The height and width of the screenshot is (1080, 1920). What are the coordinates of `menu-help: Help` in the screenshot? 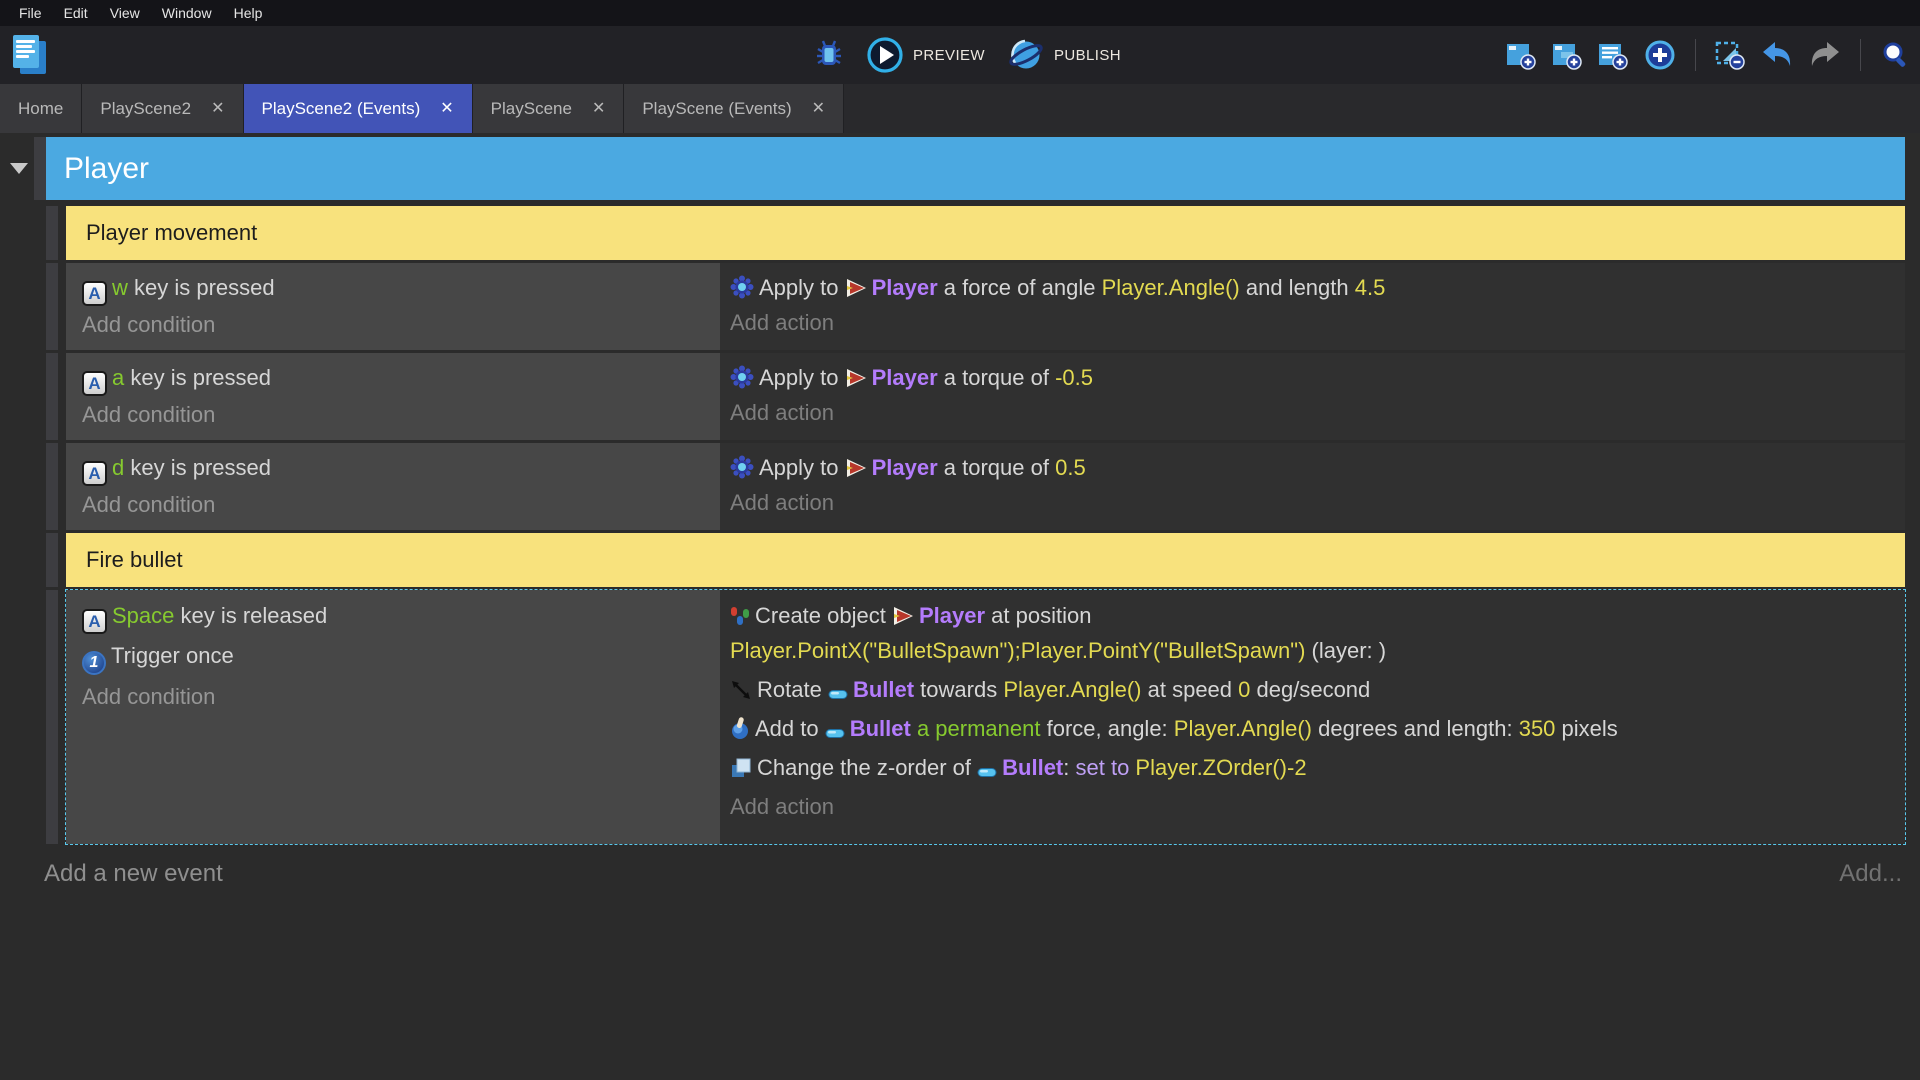 It's located at (248, 13).